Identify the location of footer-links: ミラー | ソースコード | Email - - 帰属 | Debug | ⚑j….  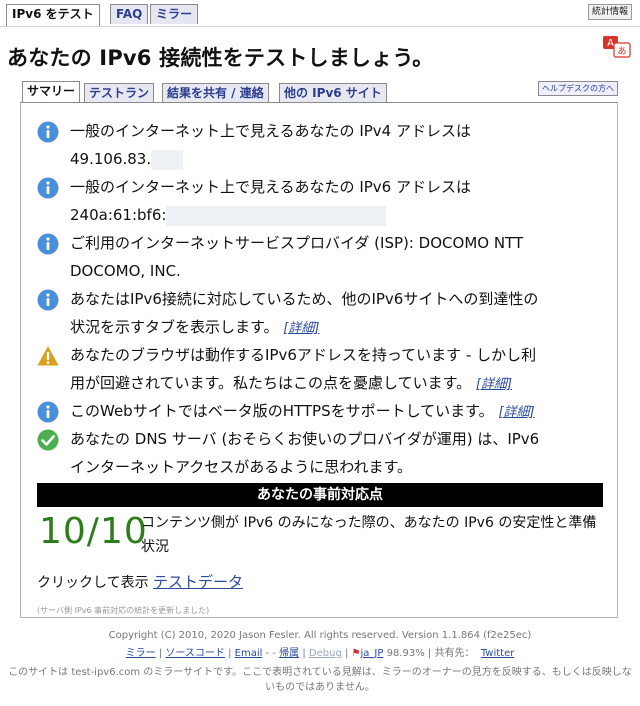
(320, 653).